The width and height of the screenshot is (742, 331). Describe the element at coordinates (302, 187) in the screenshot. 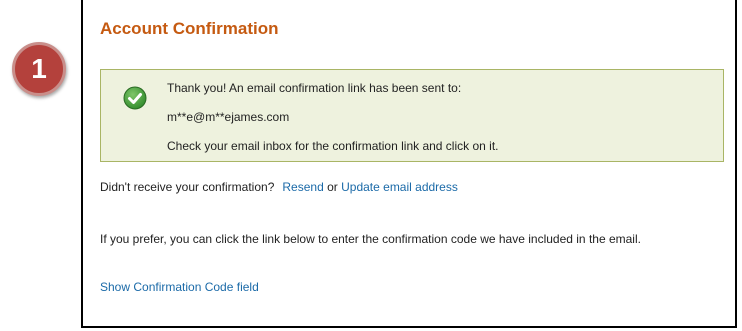

I see `resend-link: Resend` at that location.